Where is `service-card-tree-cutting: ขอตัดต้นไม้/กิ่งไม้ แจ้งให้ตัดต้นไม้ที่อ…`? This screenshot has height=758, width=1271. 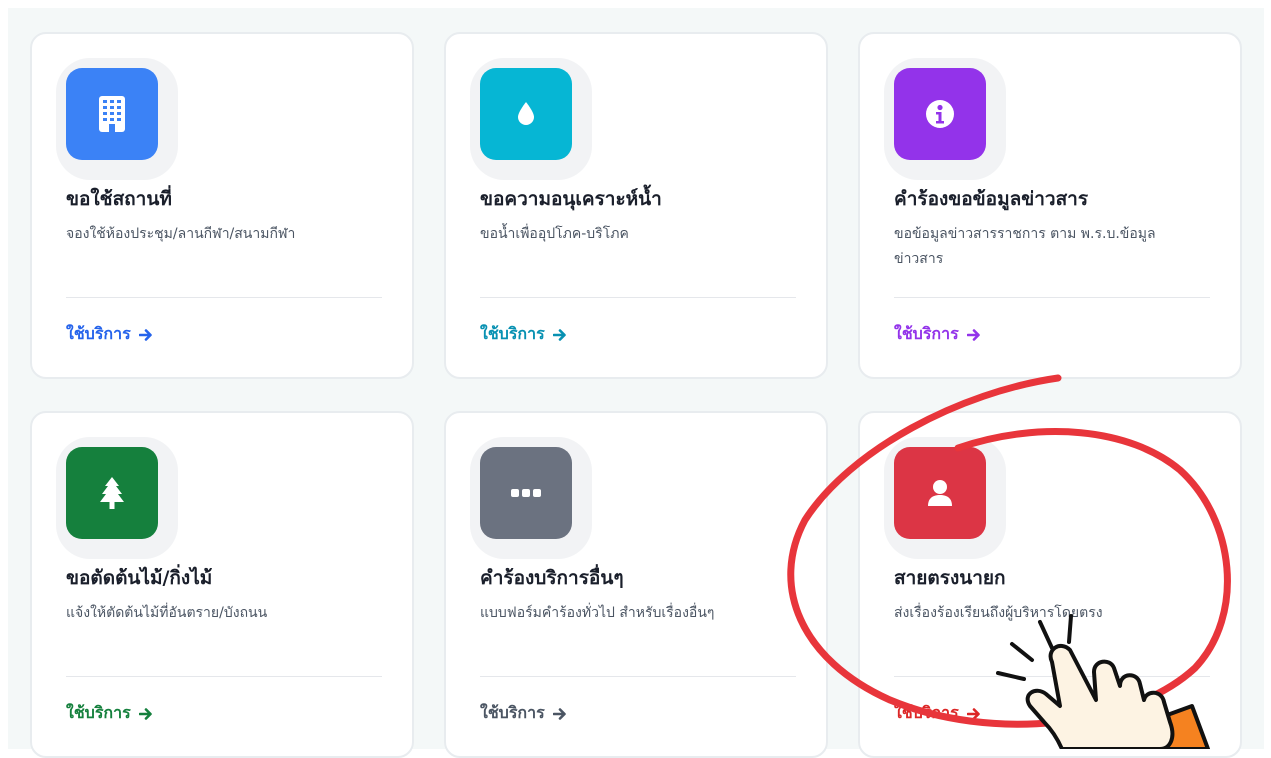
service-card-tree-cutting: ขอตัดต้นไม้/กิ่งไม้ แจ้งให้ตัดต้นไม้ที่อ… is located at coordinates (222, 584).